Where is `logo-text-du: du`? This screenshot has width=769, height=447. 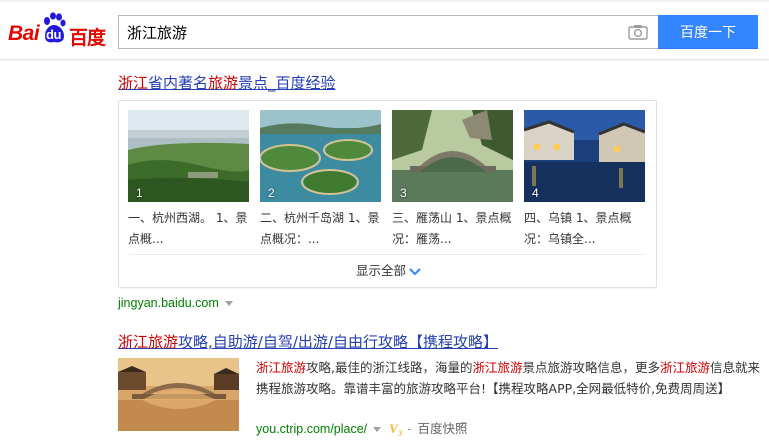 logo-text-du: du is located at coordinates (53, 34).